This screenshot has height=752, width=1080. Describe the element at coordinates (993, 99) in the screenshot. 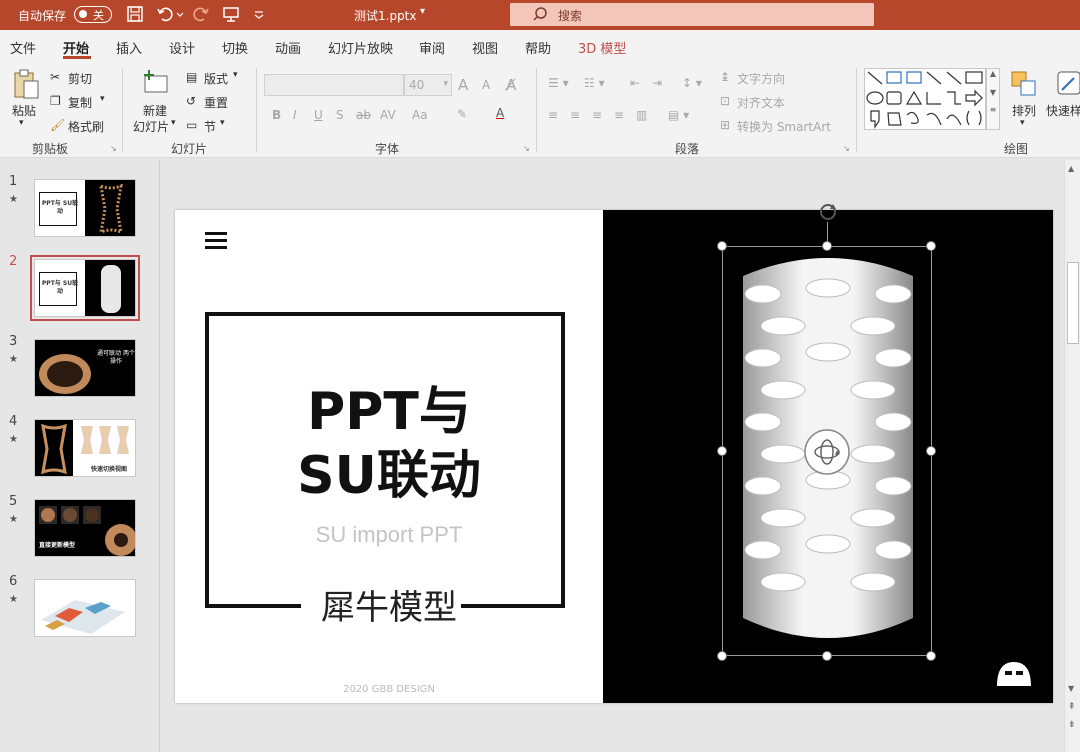

I see `shapes-scroll: ▲ ▼ ≡` at that location.